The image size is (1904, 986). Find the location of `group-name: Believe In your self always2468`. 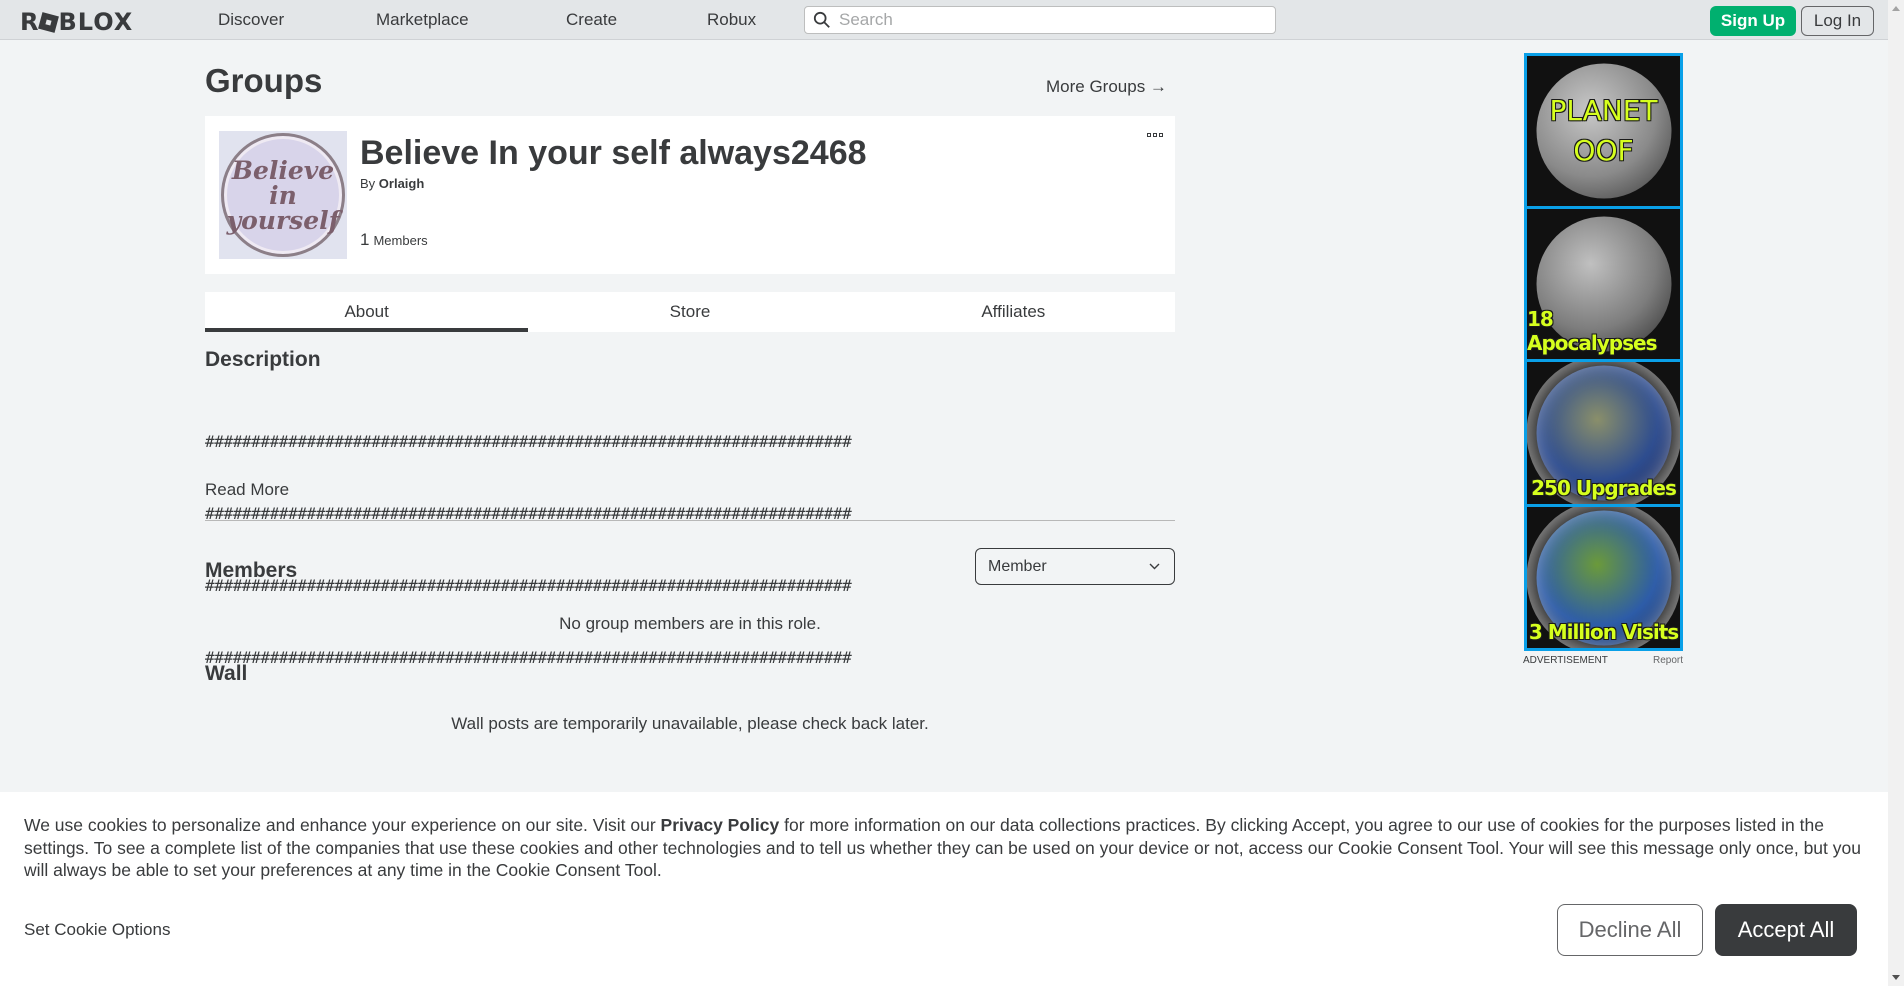

group-name: Believe In your self always2468 is located at coordinates (613, 153).